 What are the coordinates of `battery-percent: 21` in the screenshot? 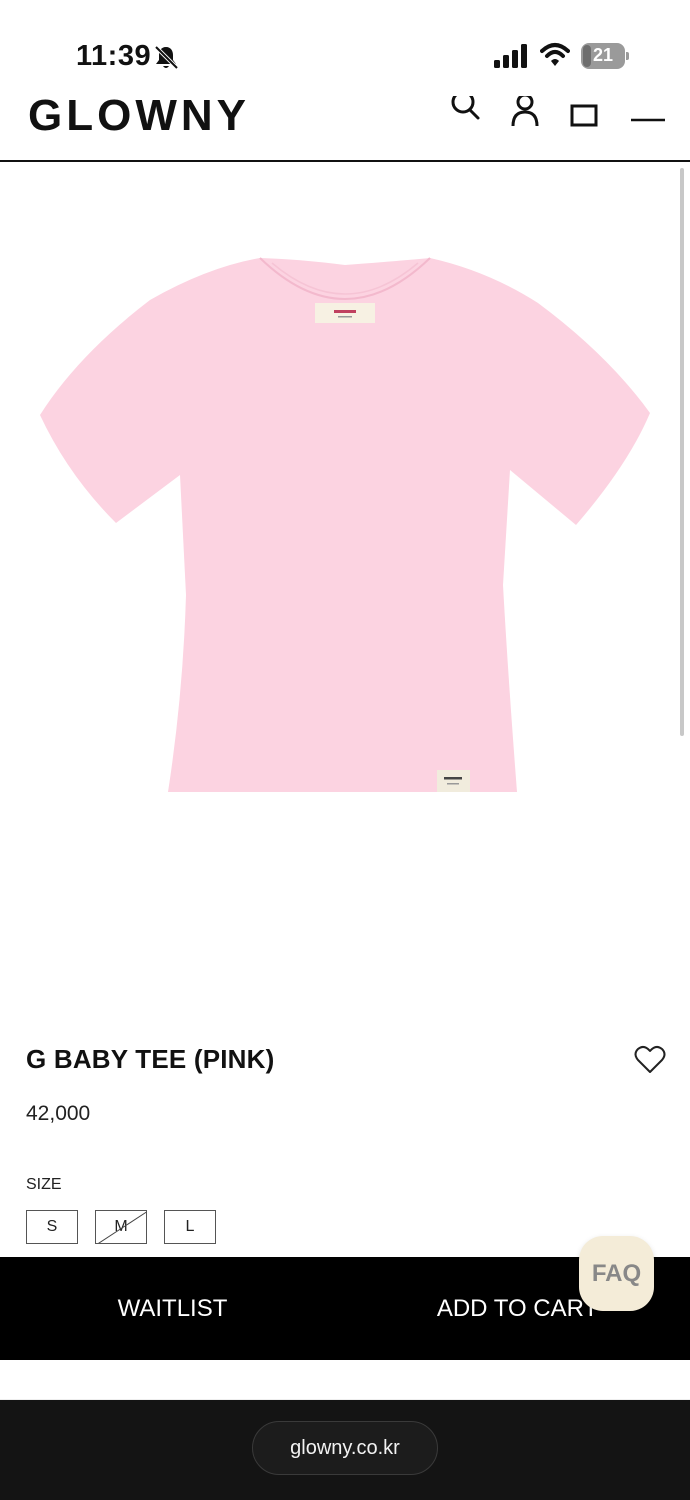 It's located at (603, 55).